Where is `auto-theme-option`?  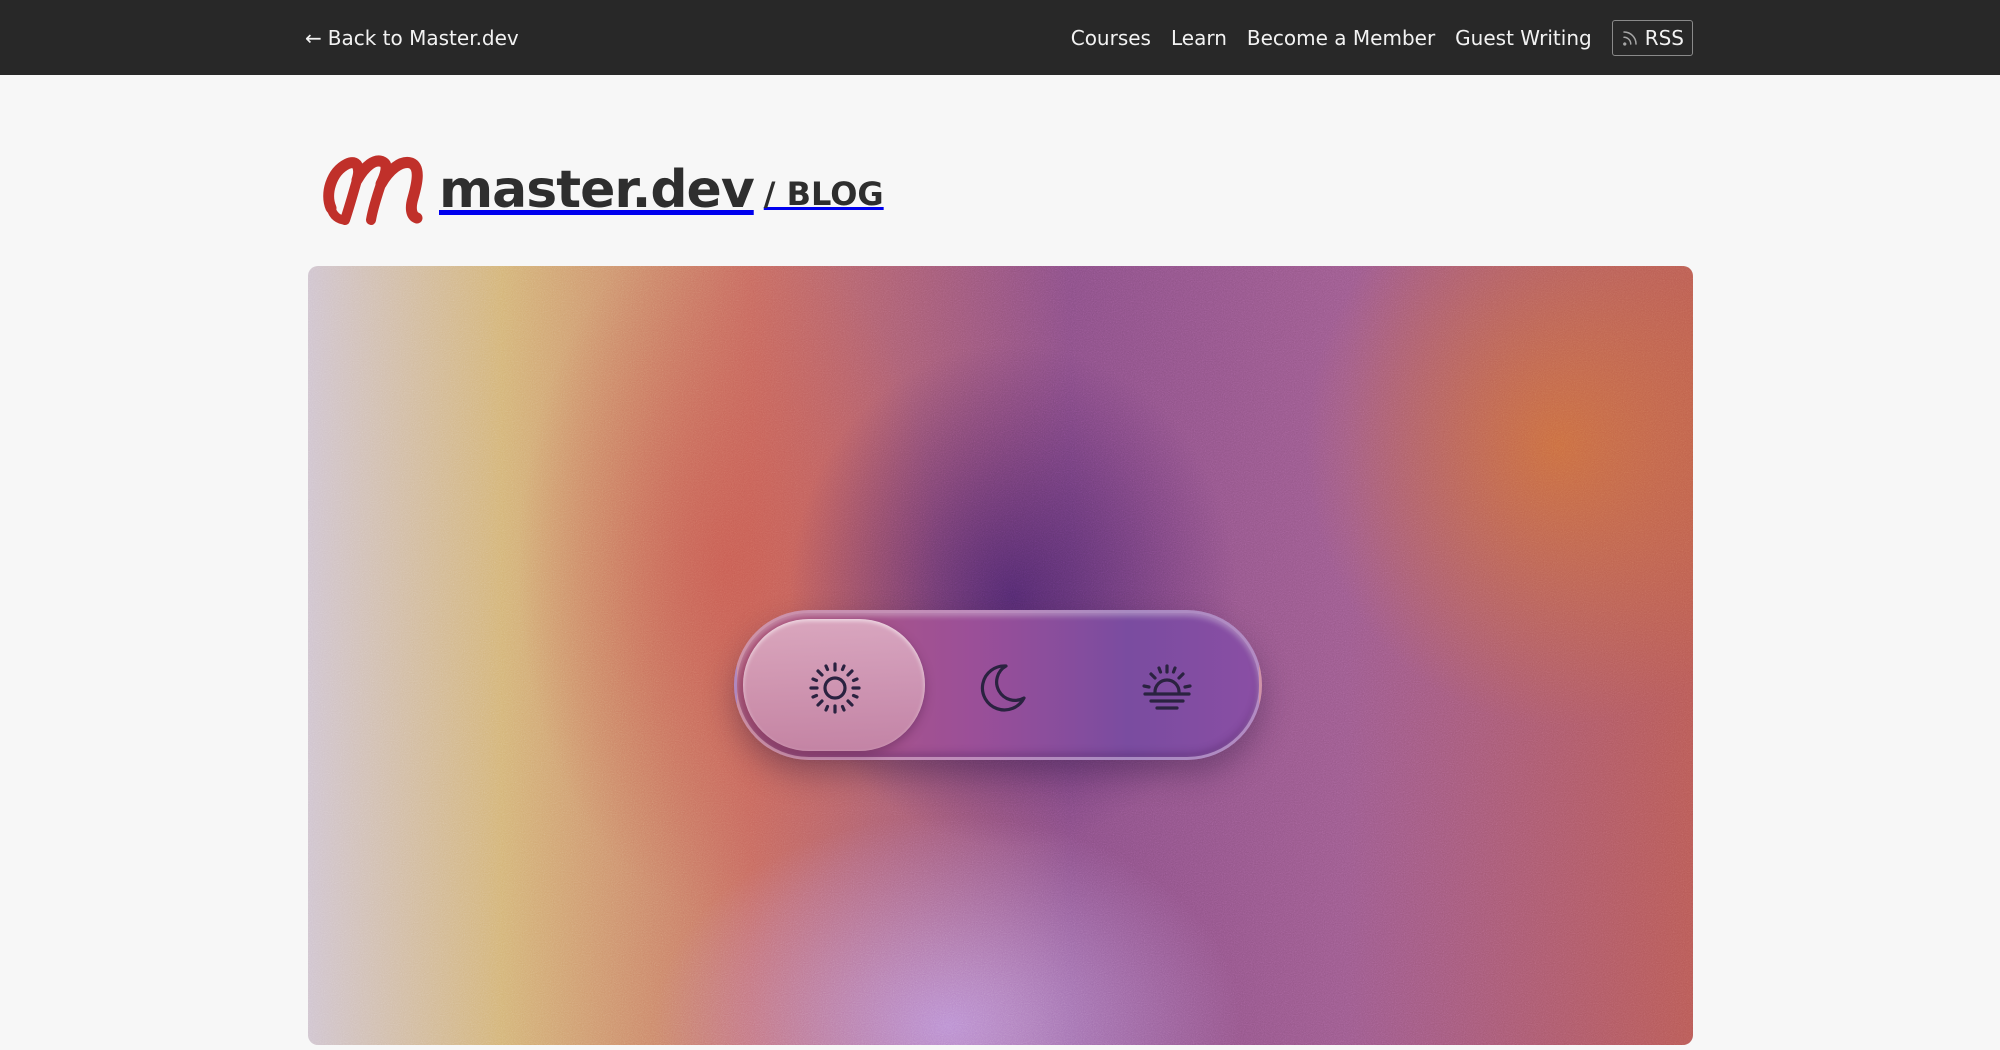 auto-theme-option is located at coordinates (1167, 688).